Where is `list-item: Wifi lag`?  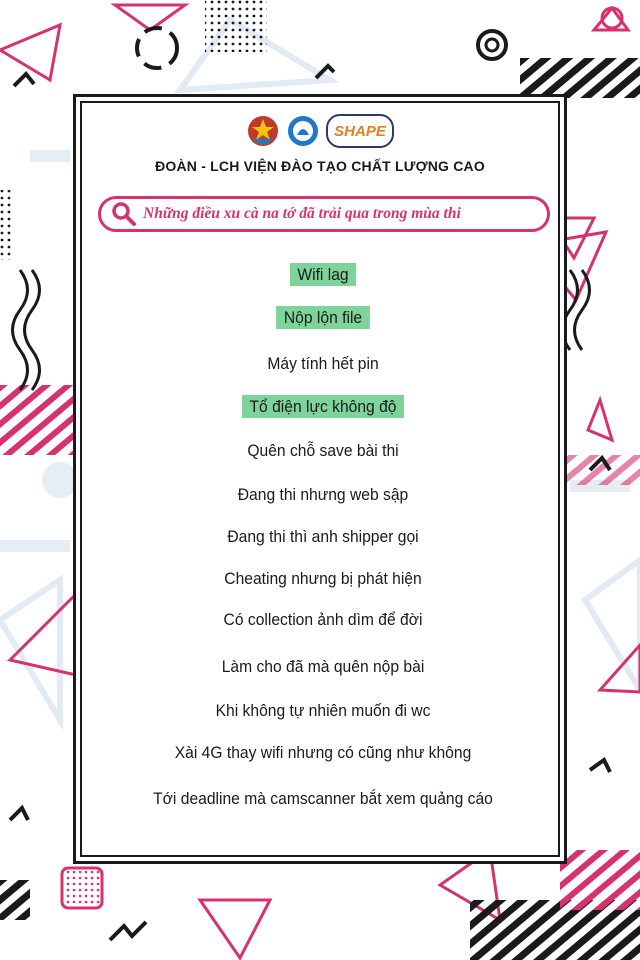
list-item: Wifi lag is located at coordinates (322, 274).